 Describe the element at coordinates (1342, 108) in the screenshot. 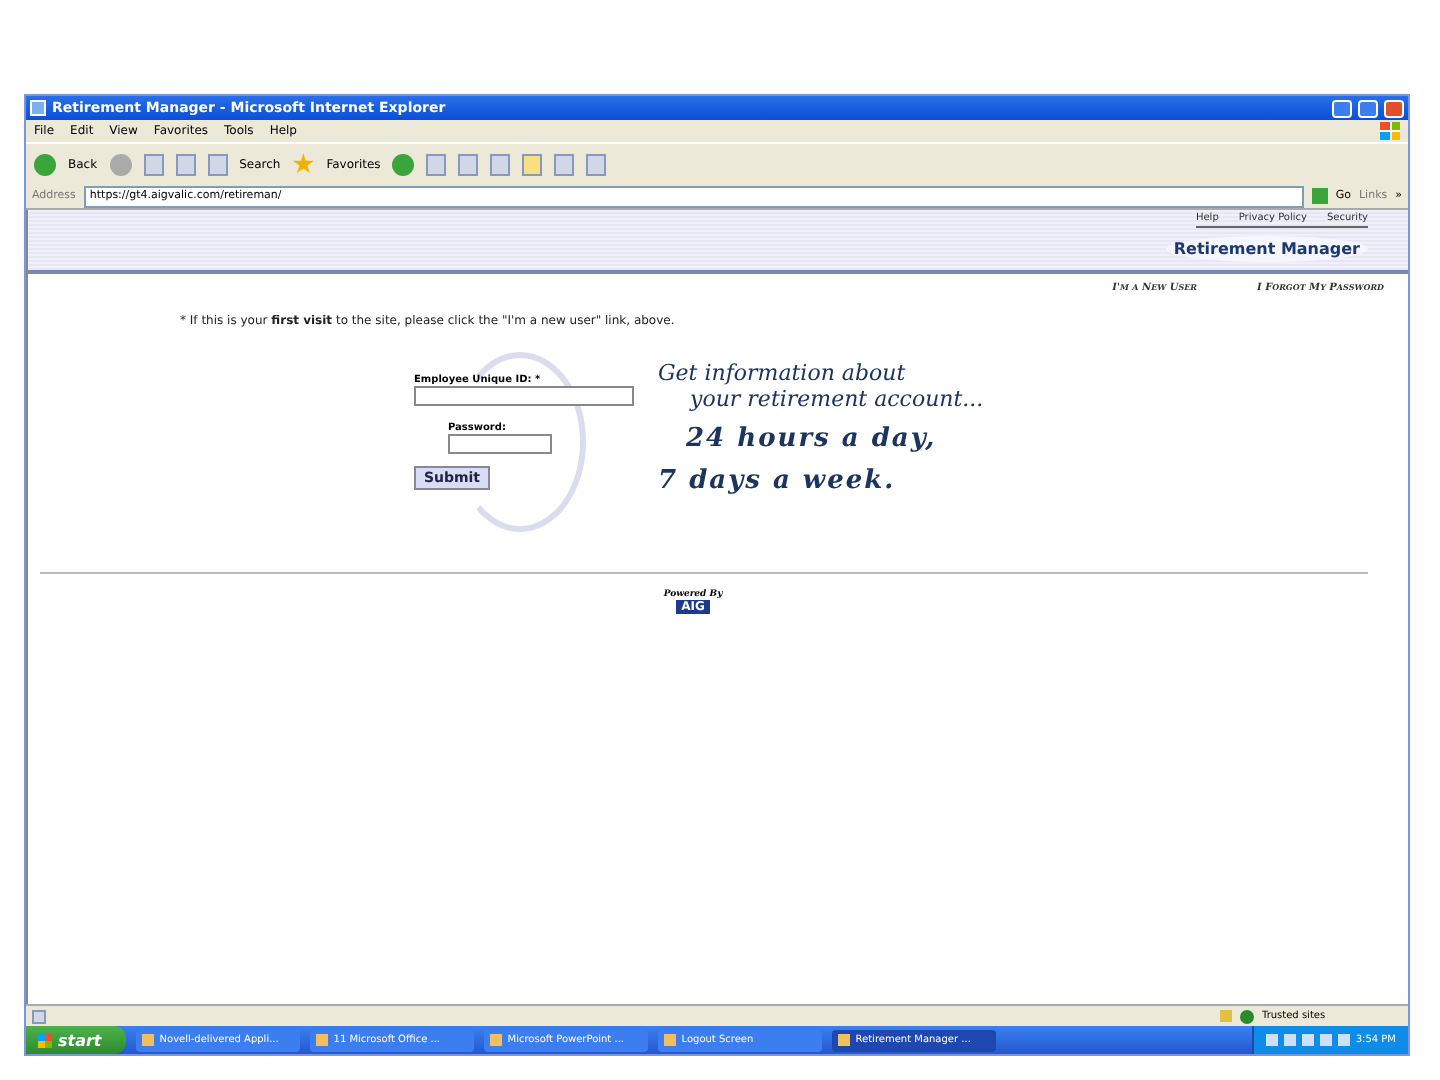

I see `minimize-button` at that location.